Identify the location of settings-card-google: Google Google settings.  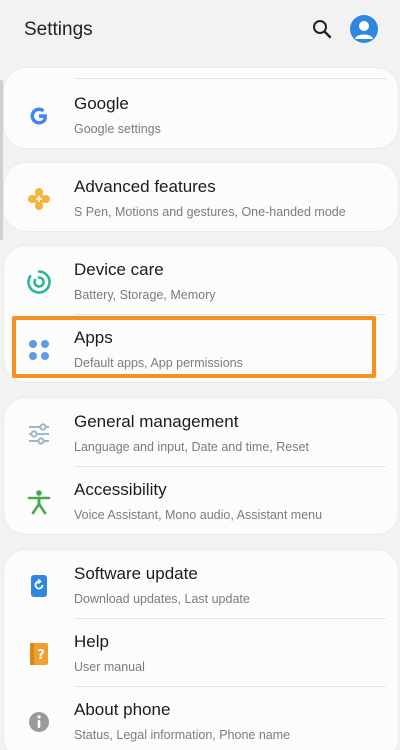
(201, 108).